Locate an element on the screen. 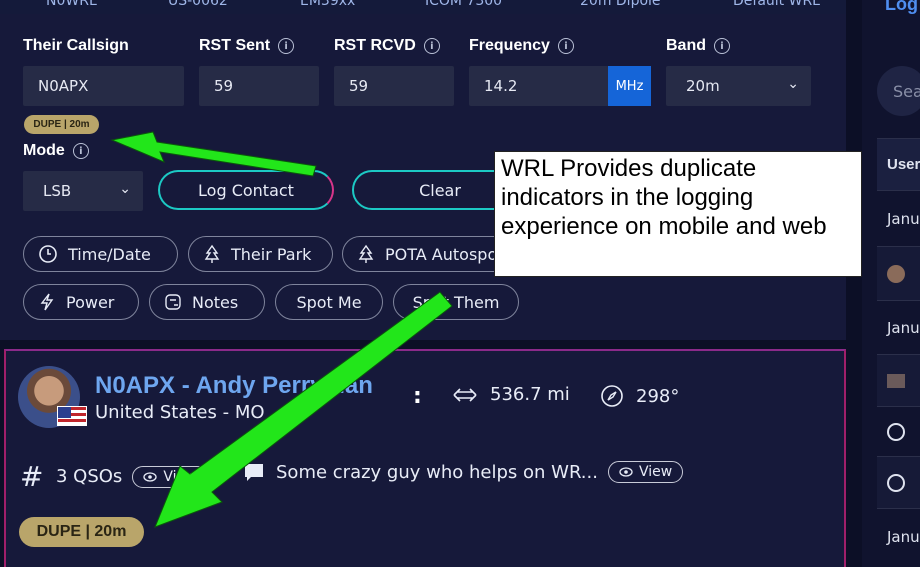 Image resolution: width=920 pixels, height=567 pixels. arrow-to-small-dupe is located at coordinates (213, 154).